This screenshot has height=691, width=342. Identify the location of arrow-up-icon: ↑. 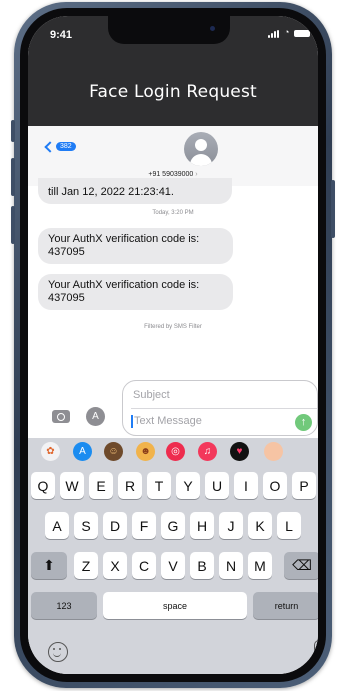
(303, 422).